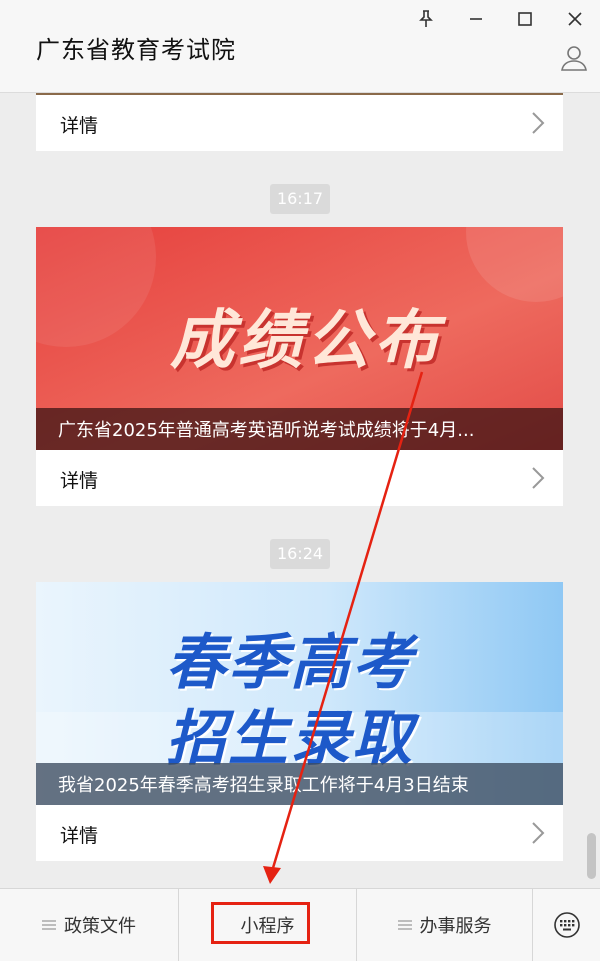  What do you see at coordinates (300, 46) in the screenshot?
I see `title-bar: 广东省教育考试院` at bounding box center [300, 46].